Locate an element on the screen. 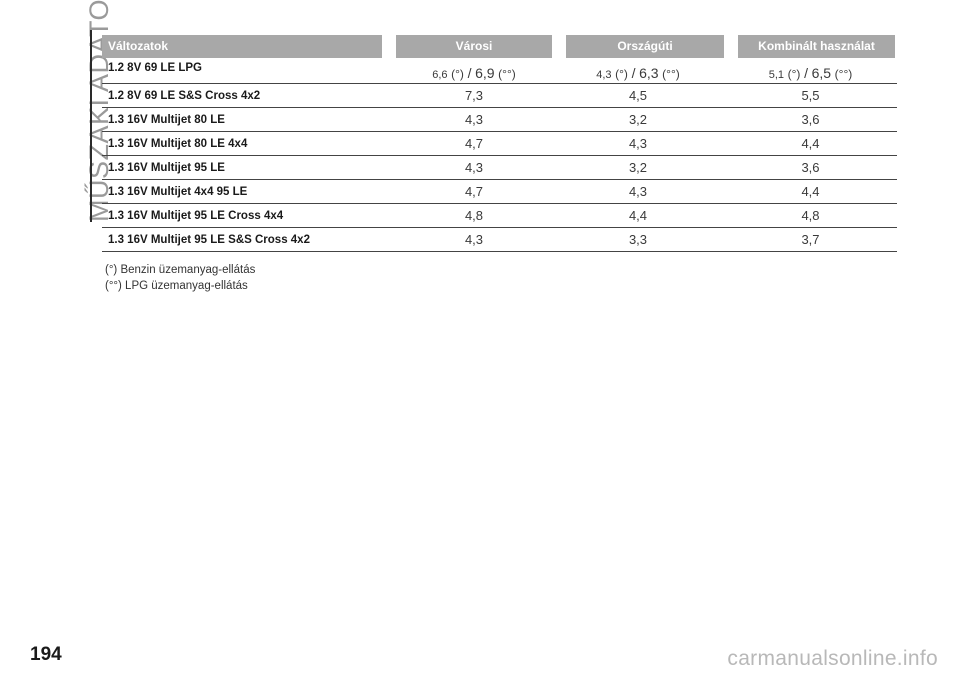  table-row: 1.3 16V Multijet 4x4 95 LE 4,7 4,3 4,4 is located at coordinates (499, 192).